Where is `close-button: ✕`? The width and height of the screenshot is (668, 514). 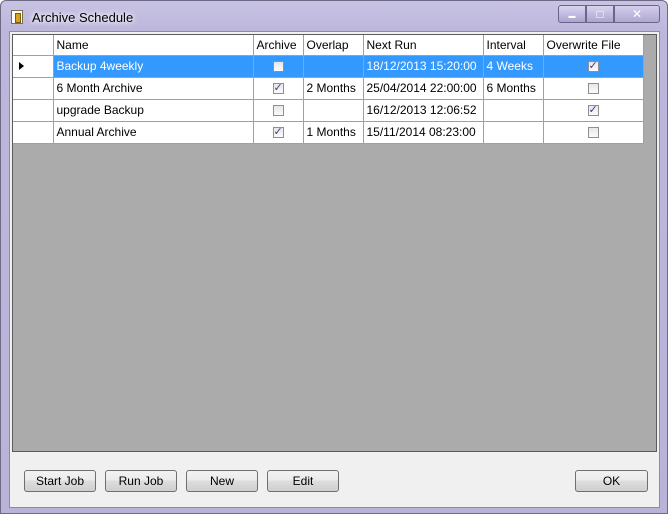
close-button: ✕ is located at coordinates (637, 14).